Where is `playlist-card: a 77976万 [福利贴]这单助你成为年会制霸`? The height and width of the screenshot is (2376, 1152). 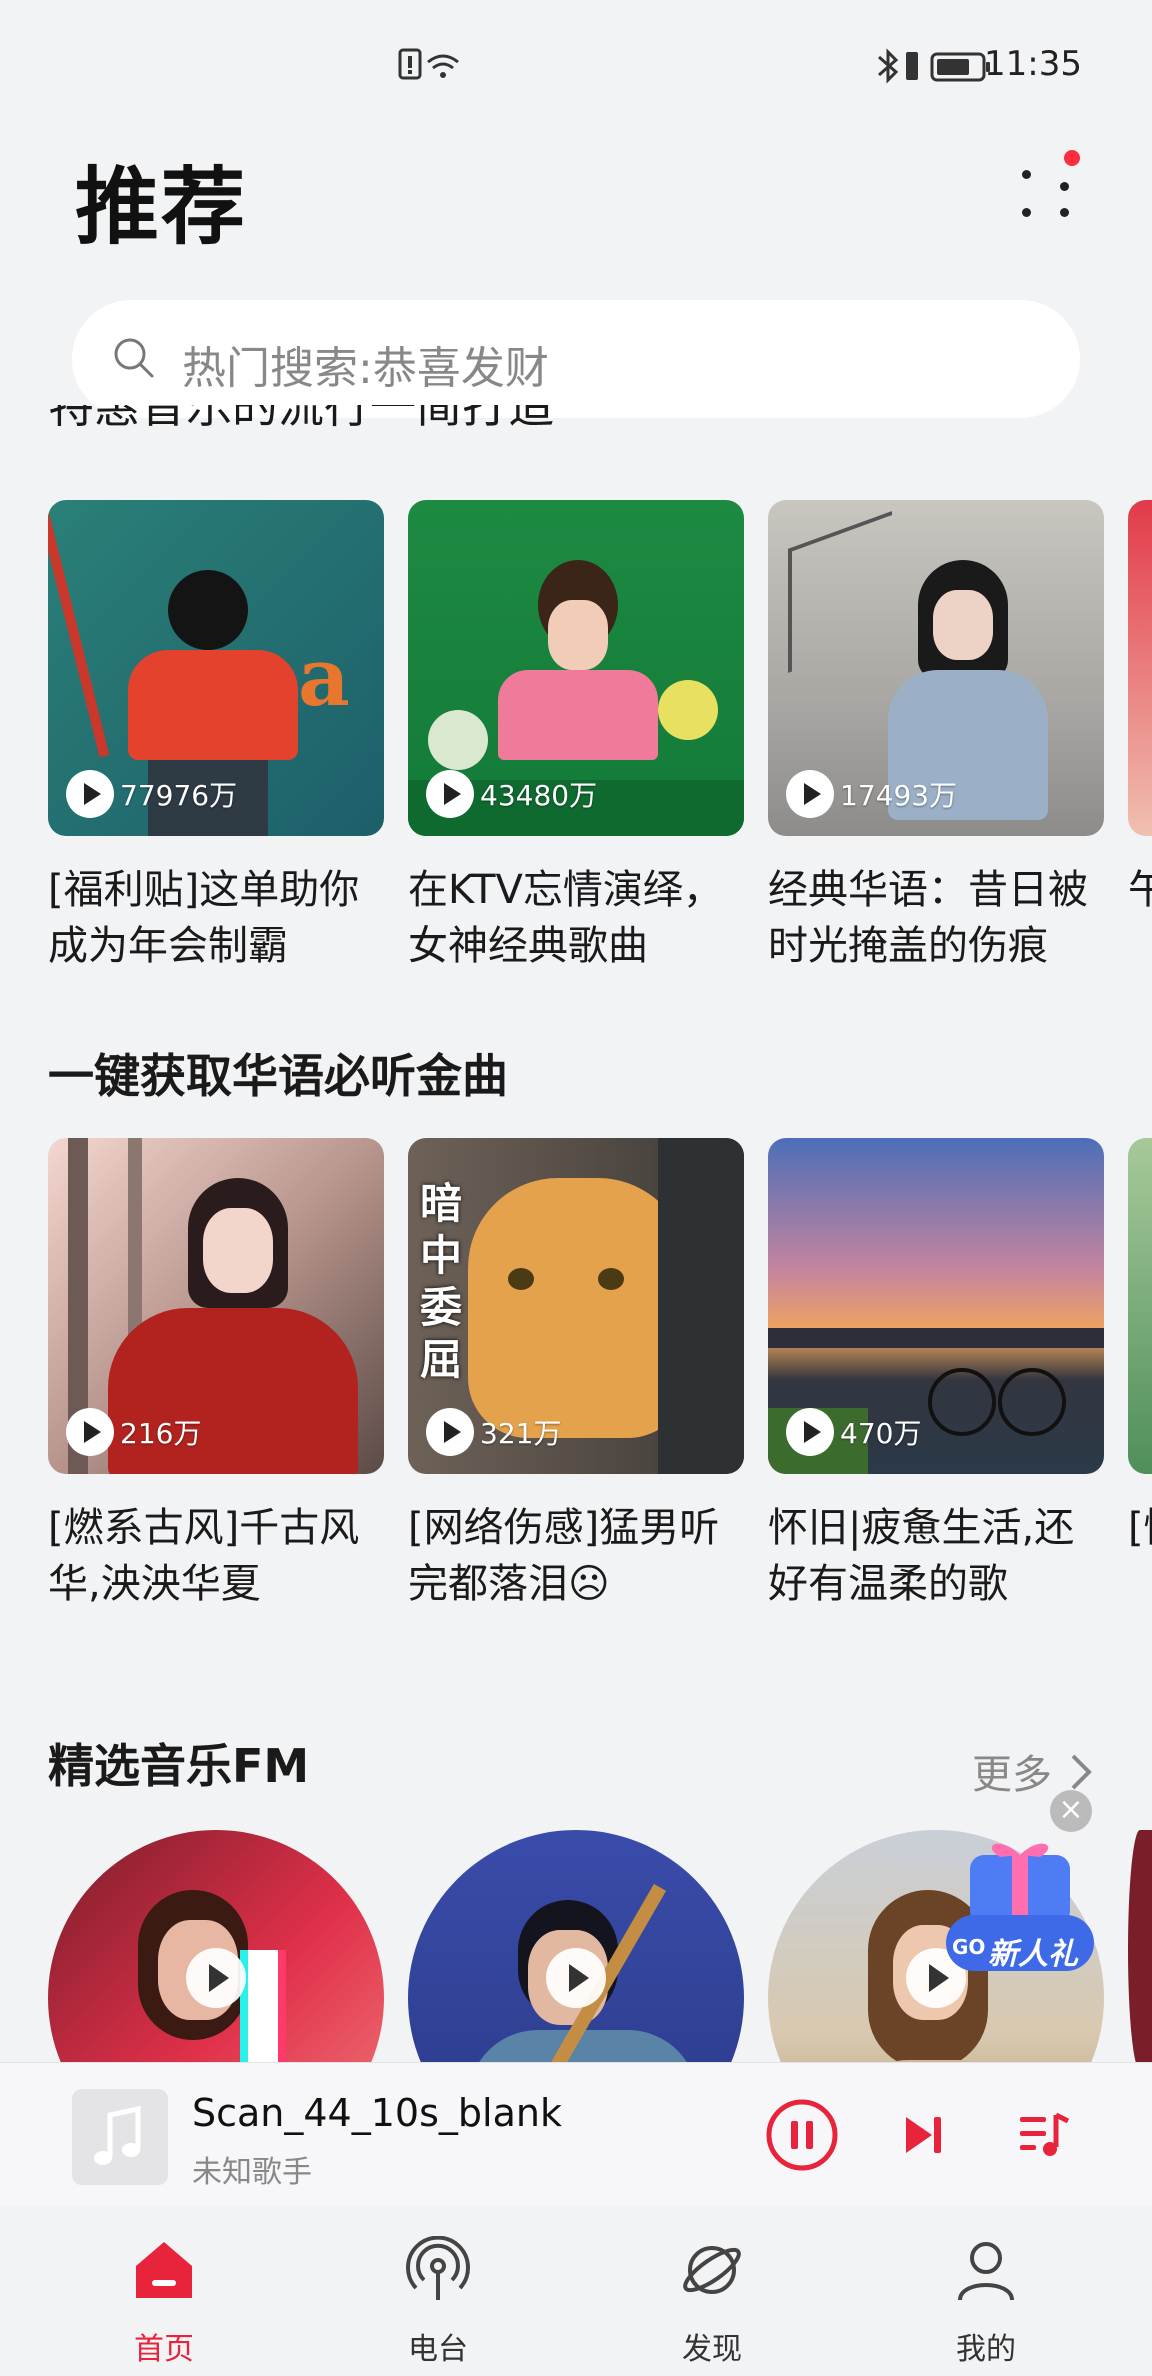
playlist-card: a 77976万 [福利贴]这单助你成为年会制霸 is located at coordinates (216, 737).